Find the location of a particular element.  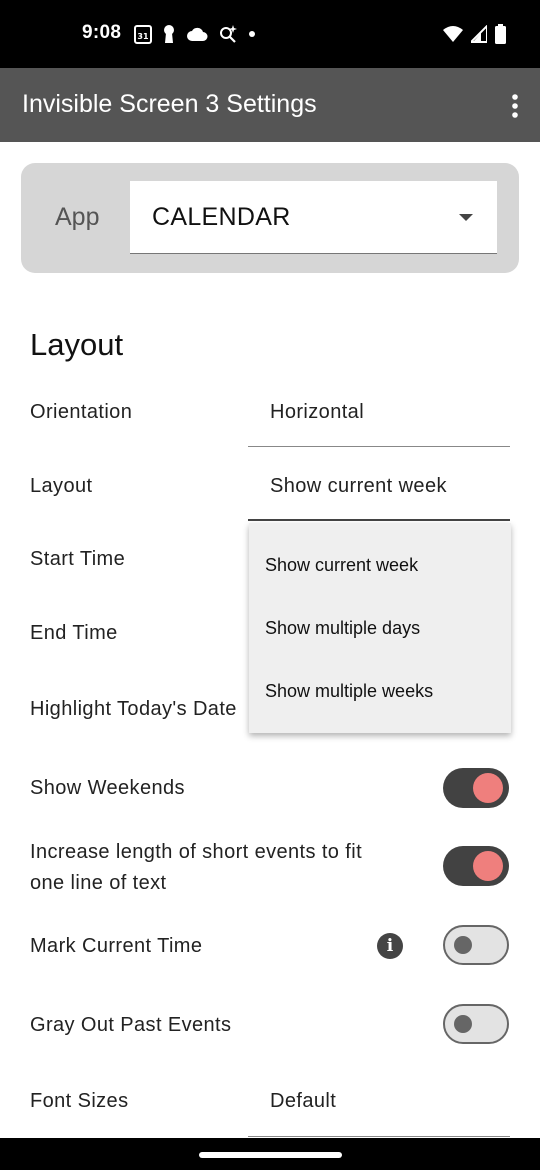

calendar-icon: 31 is located at coordinates (143, 34).